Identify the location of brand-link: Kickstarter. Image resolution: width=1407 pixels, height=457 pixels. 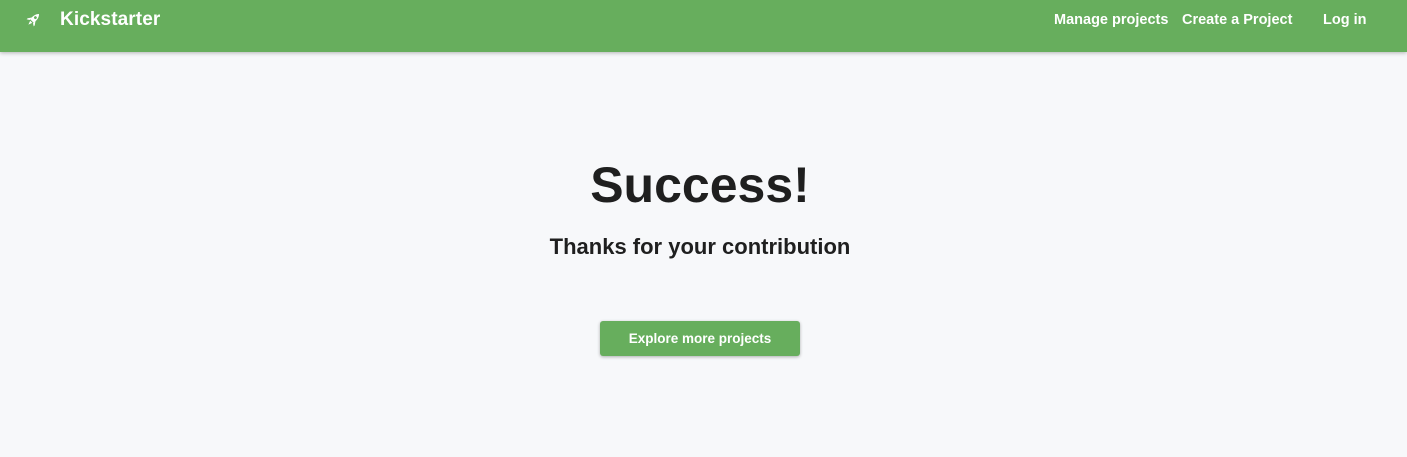
(92, 20).